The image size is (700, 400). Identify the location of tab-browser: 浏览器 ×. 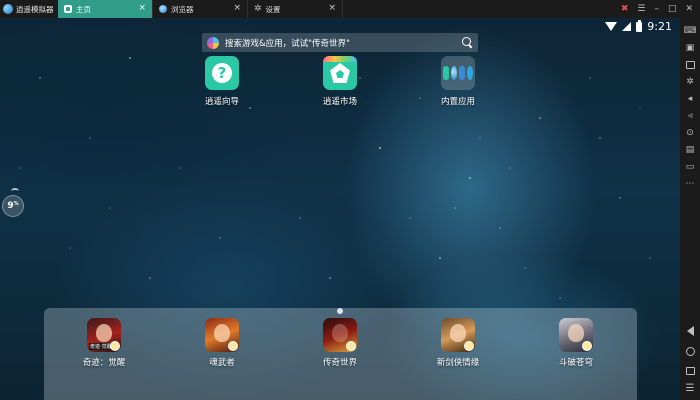
(200, 9).